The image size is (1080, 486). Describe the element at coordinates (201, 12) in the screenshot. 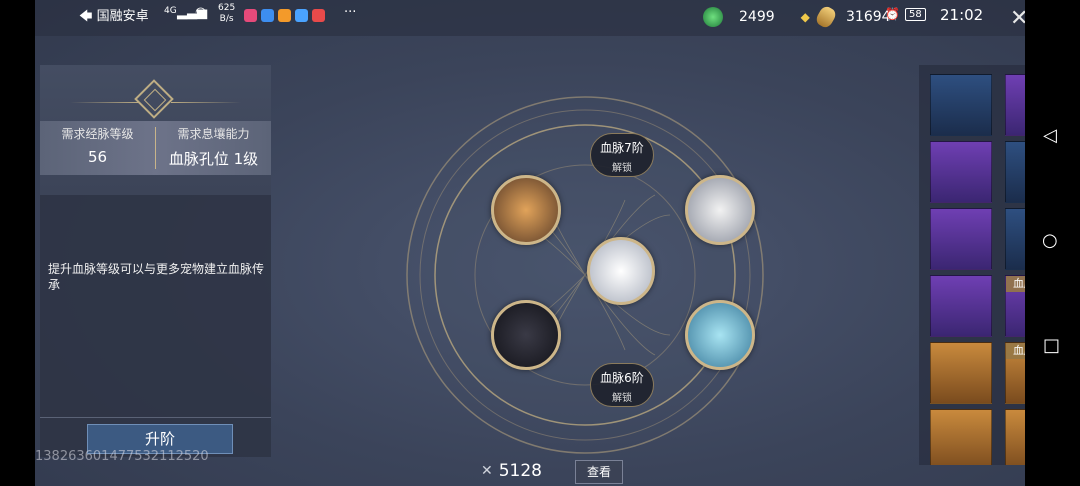

I see `wifi-icon: ◠` at that location.